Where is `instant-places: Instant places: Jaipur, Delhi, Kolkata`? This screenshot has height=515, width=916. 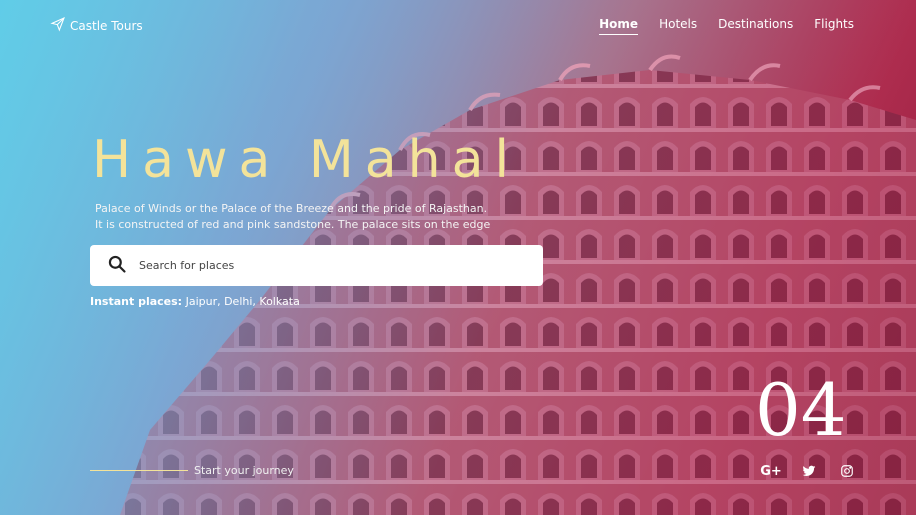 instant-places: Instant places: Jaipur, Delhi, Kolkata is located at coordinates (195, 301).